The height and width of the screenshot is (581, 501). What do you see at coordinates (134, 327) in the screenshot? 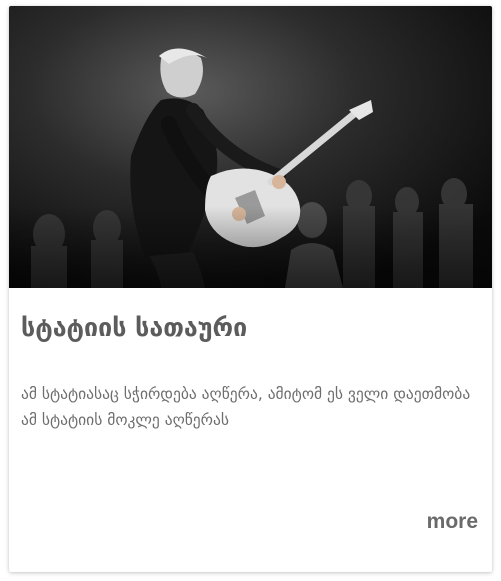
I see `article-title: სტატიის სათაური` at bounding box center [134, 327].